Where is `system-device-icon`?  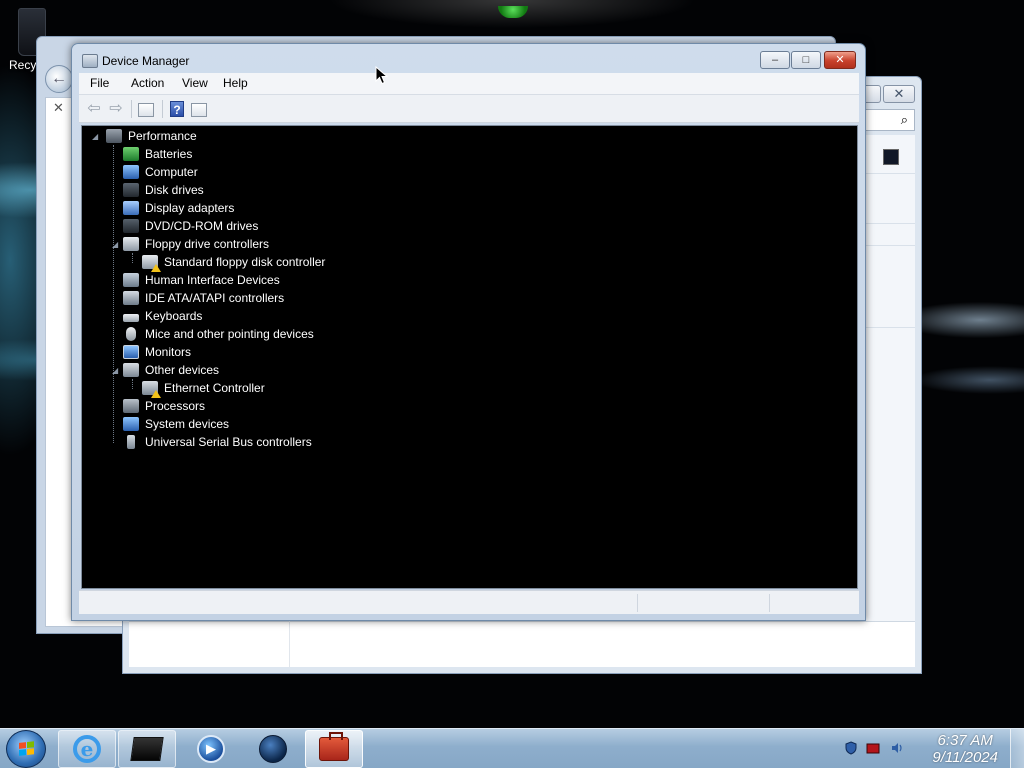
system-device-icon is located at coordinates (131, 424).